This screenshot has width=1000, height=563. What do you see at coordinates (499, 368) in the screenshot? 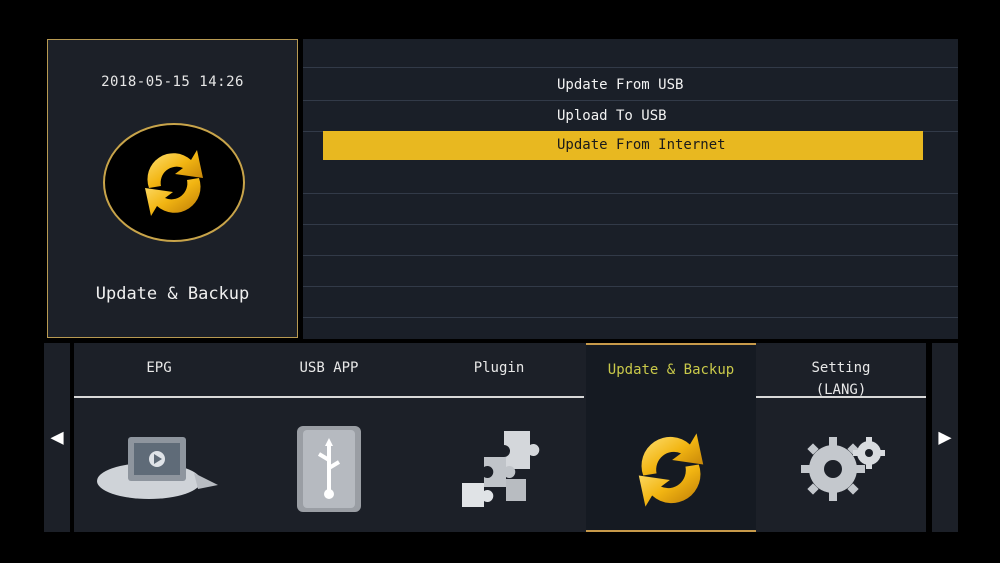
I see `tab-label: Plugin` at bounding box center [499, 368].